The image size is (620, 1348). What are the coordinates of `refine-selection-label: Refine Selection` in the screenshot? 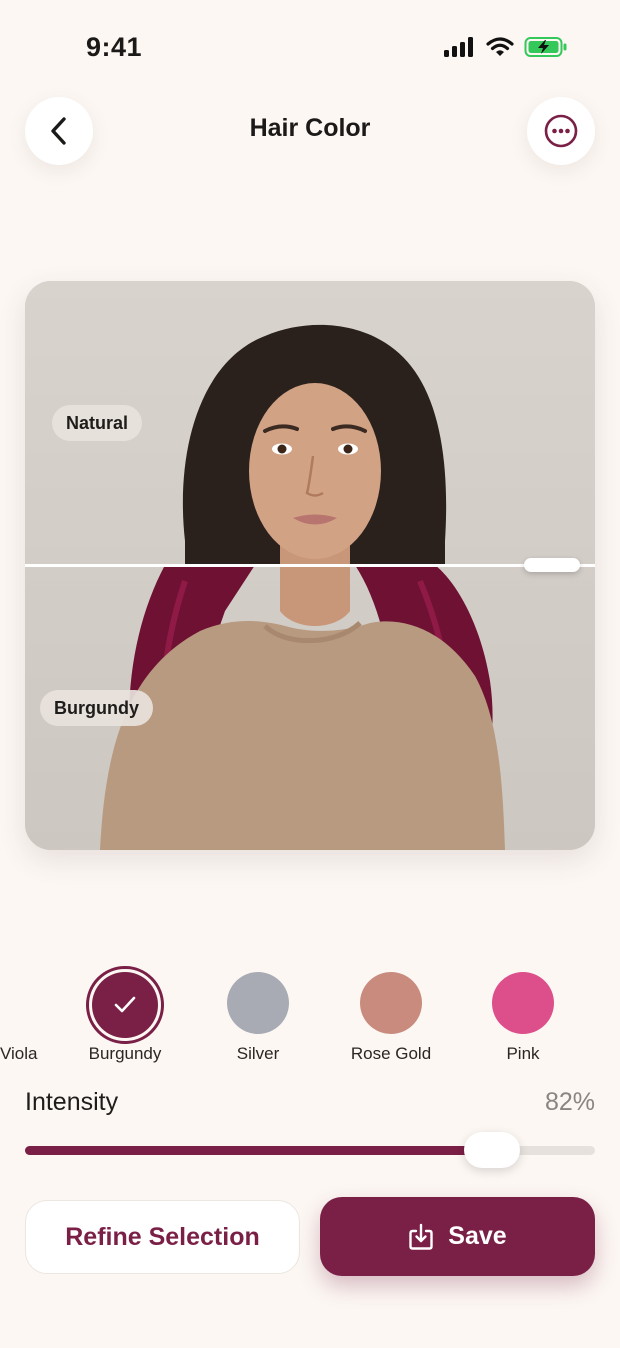 It's located at (162, 1236).